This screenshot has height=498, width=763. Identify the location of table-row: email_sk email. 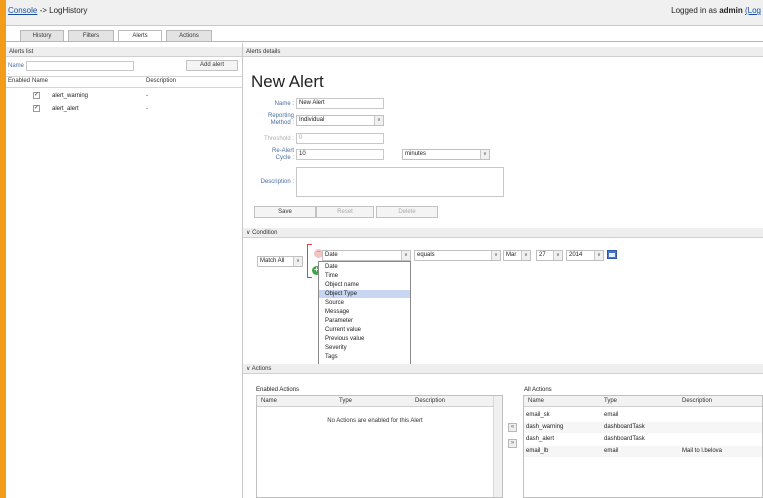
(643, 415).